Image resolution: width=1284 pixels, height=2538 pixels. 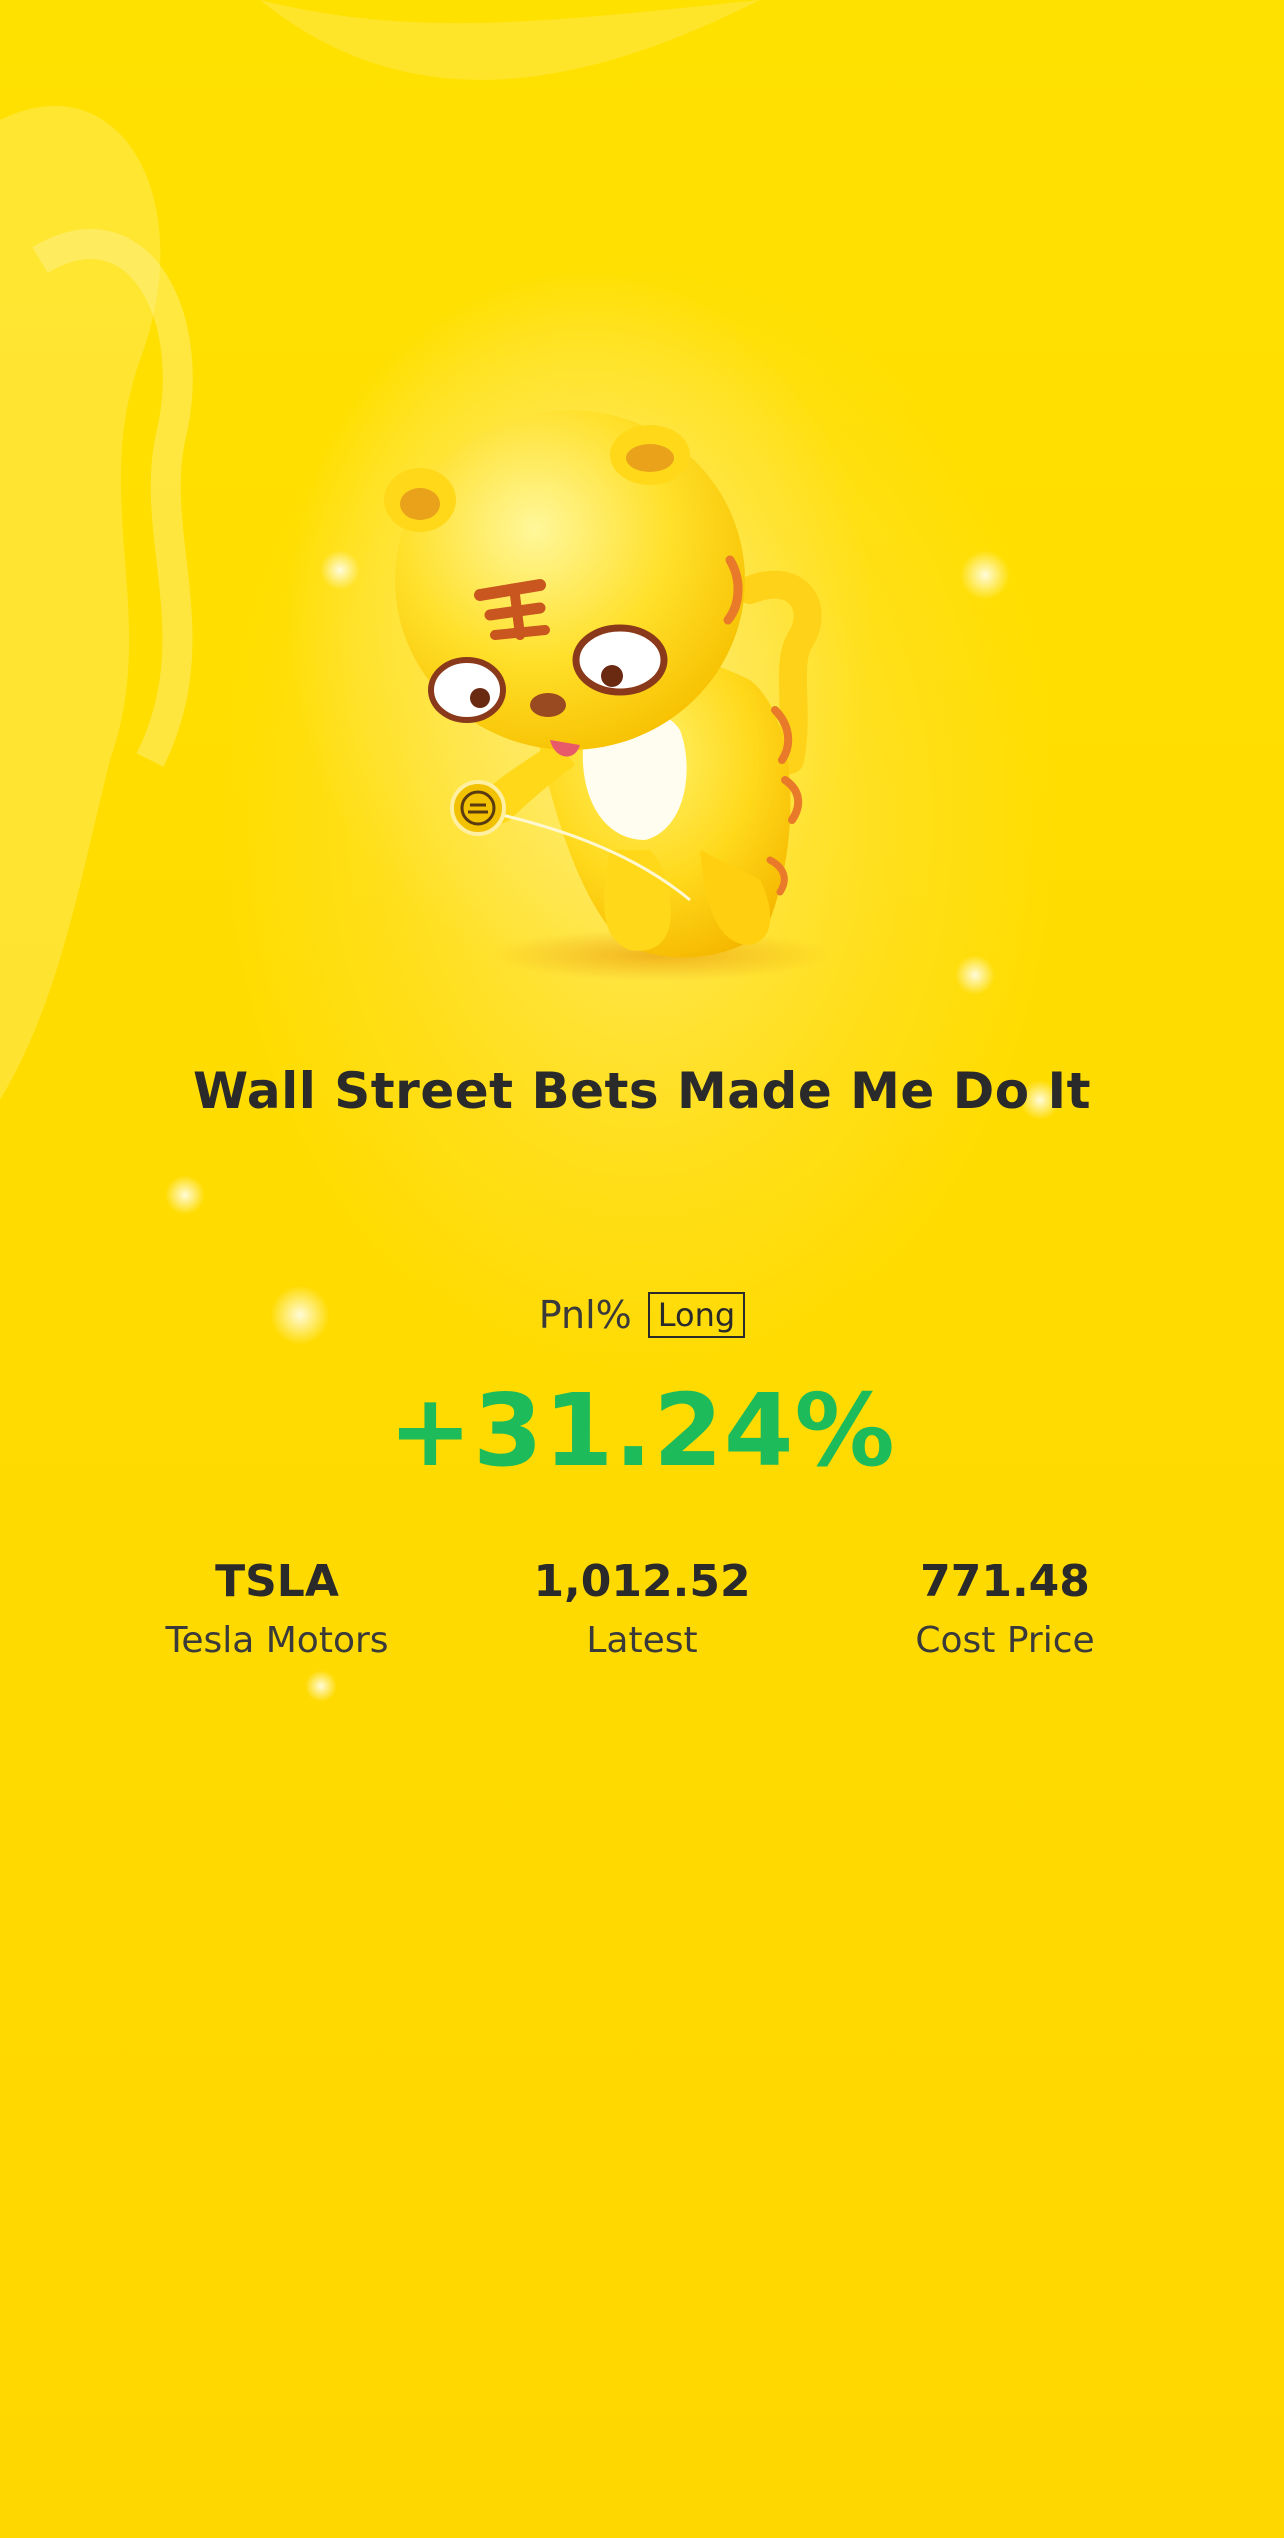 I want to click on cost-price-label: Cost Price, so click(x=1005, y=1640).